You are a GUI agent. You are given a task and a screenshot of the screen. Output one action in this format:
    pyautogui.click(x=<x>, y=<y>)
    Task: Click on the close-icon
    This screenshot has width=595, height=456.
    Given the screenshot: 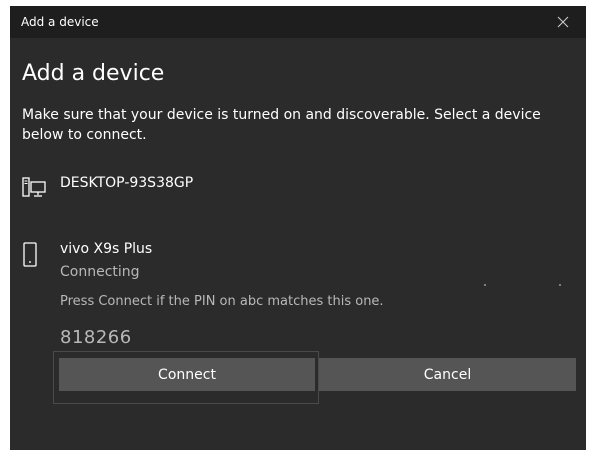 What is the action you would take?
    pyautogui.click(x=563, y=22)
    